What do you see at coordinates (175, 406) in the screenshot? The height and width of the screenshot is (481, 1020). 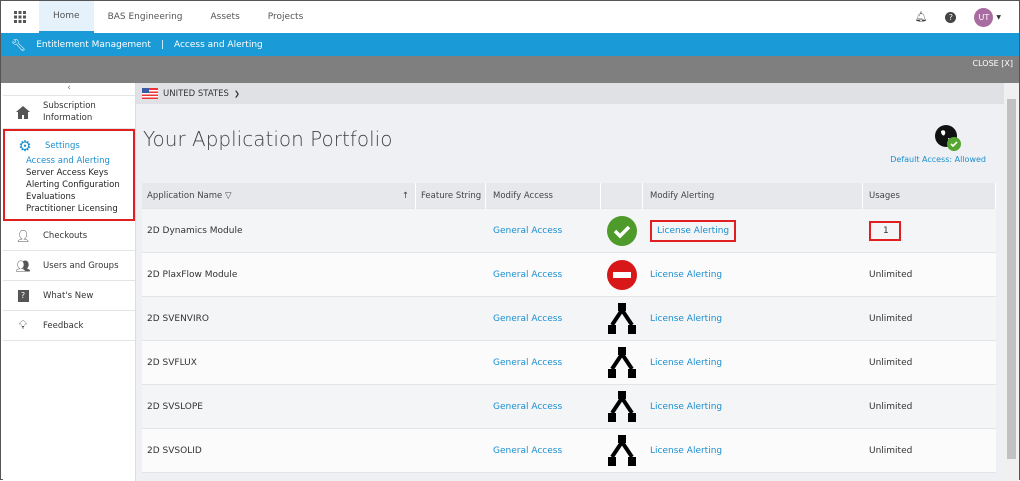 I see `app-name: 2D SVSLOPE` at bounding box center [175, 406].